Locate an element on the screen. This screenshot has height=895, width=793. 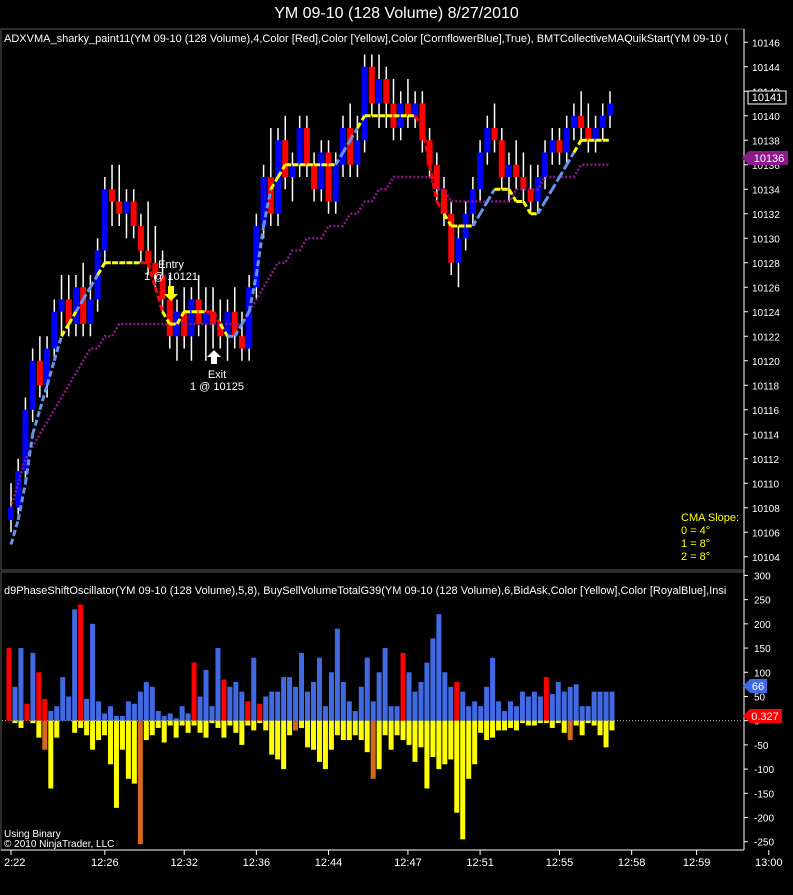
oscillator-value-tag-upper: 66 is located at coordinates (755, 686).